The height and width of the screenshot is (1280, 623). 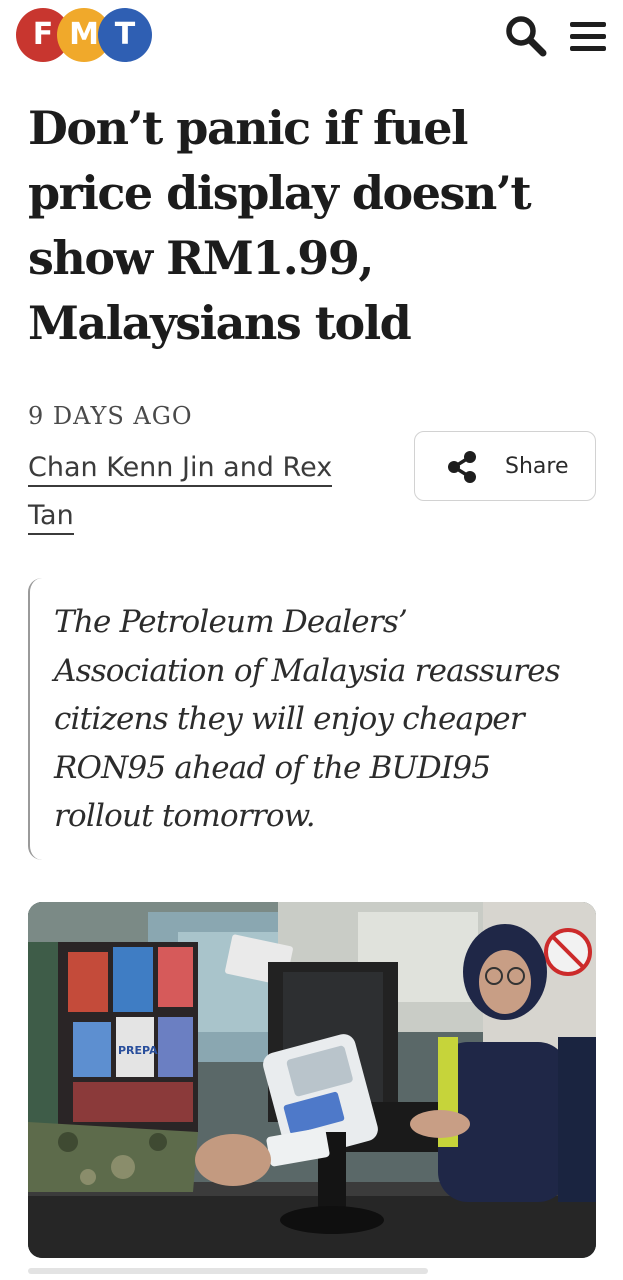 What do you see at coordinates (537, 466) in the screenshot?
I see `share-label: Share` at bounding box center [537, 466].